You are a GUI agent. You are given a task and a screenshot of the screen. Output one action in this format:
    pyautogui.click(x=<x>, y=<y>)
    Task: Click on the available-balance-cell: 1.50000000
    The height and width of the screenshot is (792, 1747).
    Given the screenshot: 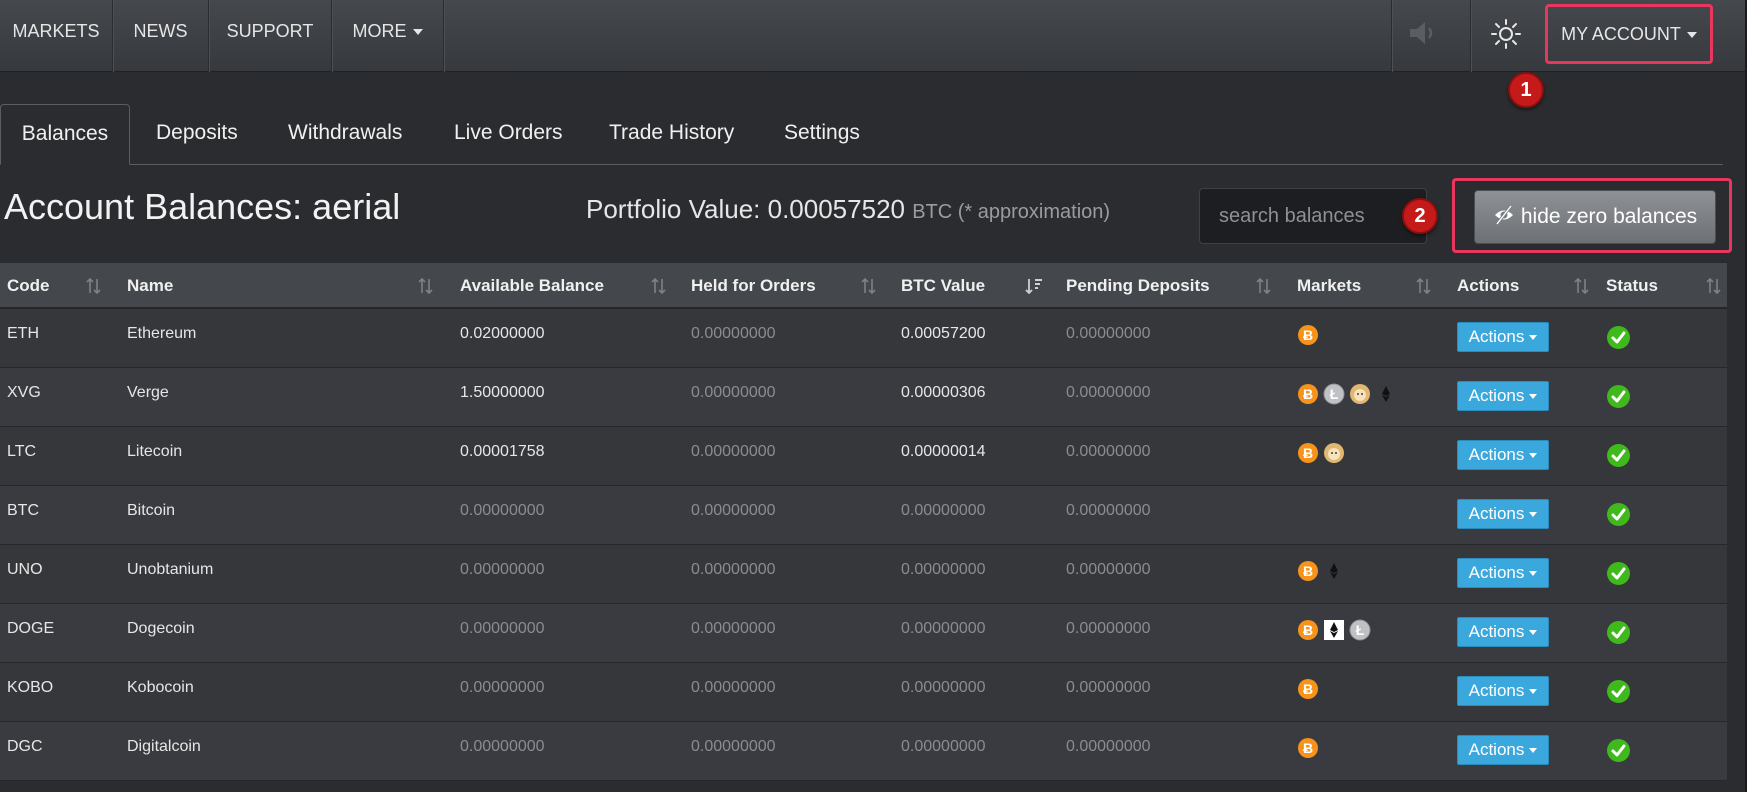 What is the action you would take?
    pyautogui.click(x=502, y=392)
    